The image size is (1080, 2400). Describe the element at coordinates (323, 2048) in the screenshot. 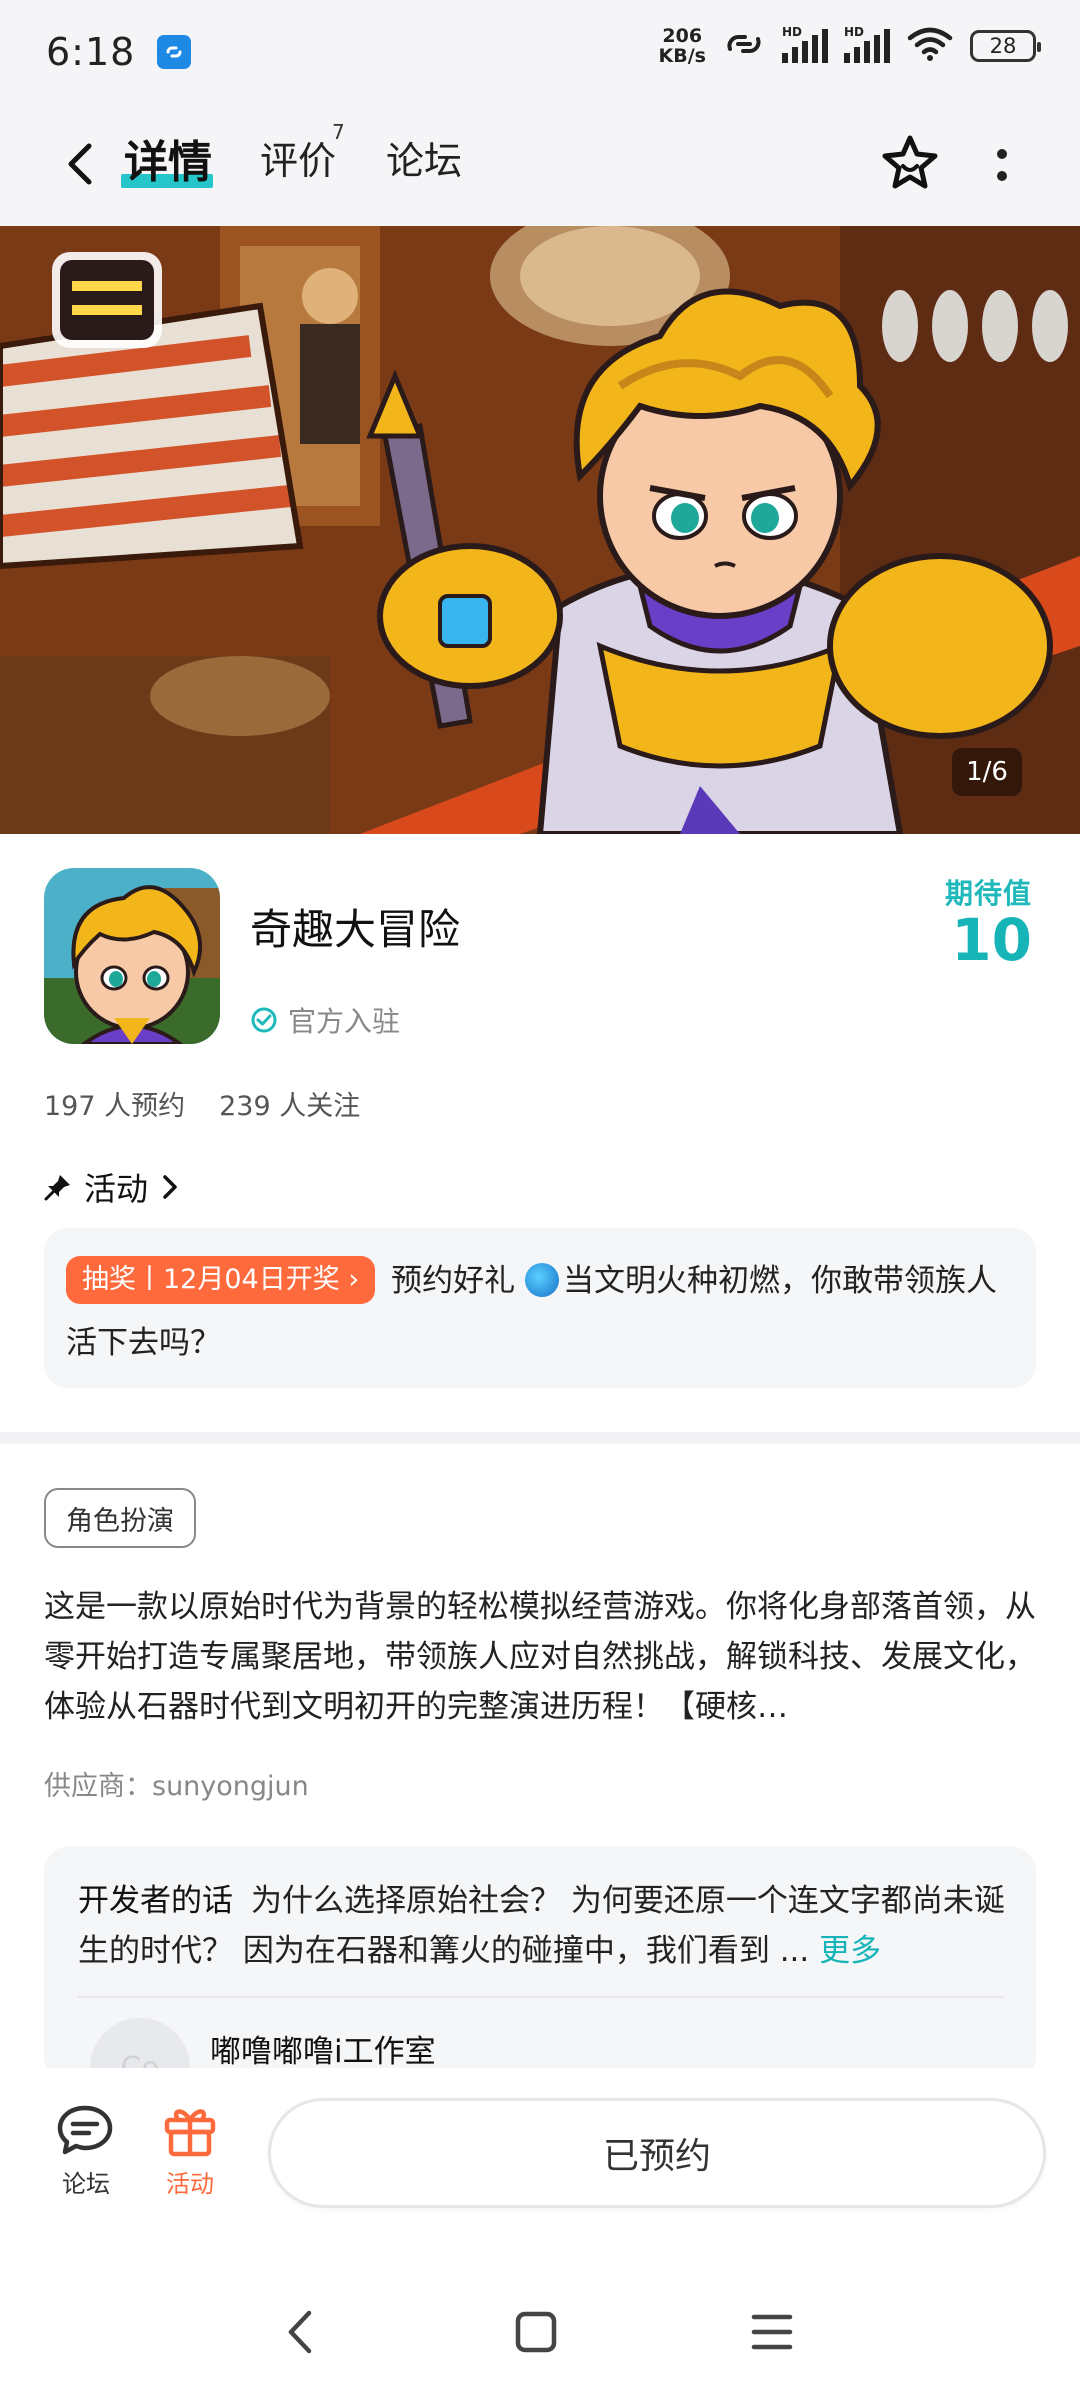

I see `developer-studio-name: 嘟噜嘟噜i工作室` at that location.